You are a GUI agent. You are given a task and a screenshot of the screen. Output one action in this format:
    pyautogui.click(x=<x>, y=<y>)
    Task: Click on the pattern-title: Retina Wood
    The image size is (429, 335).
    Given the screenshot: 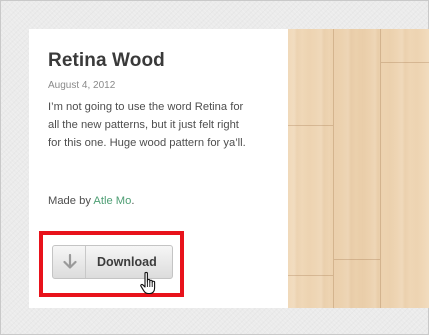 What is the action you would take?
    pyautogui.click(x=106, y=60)
    